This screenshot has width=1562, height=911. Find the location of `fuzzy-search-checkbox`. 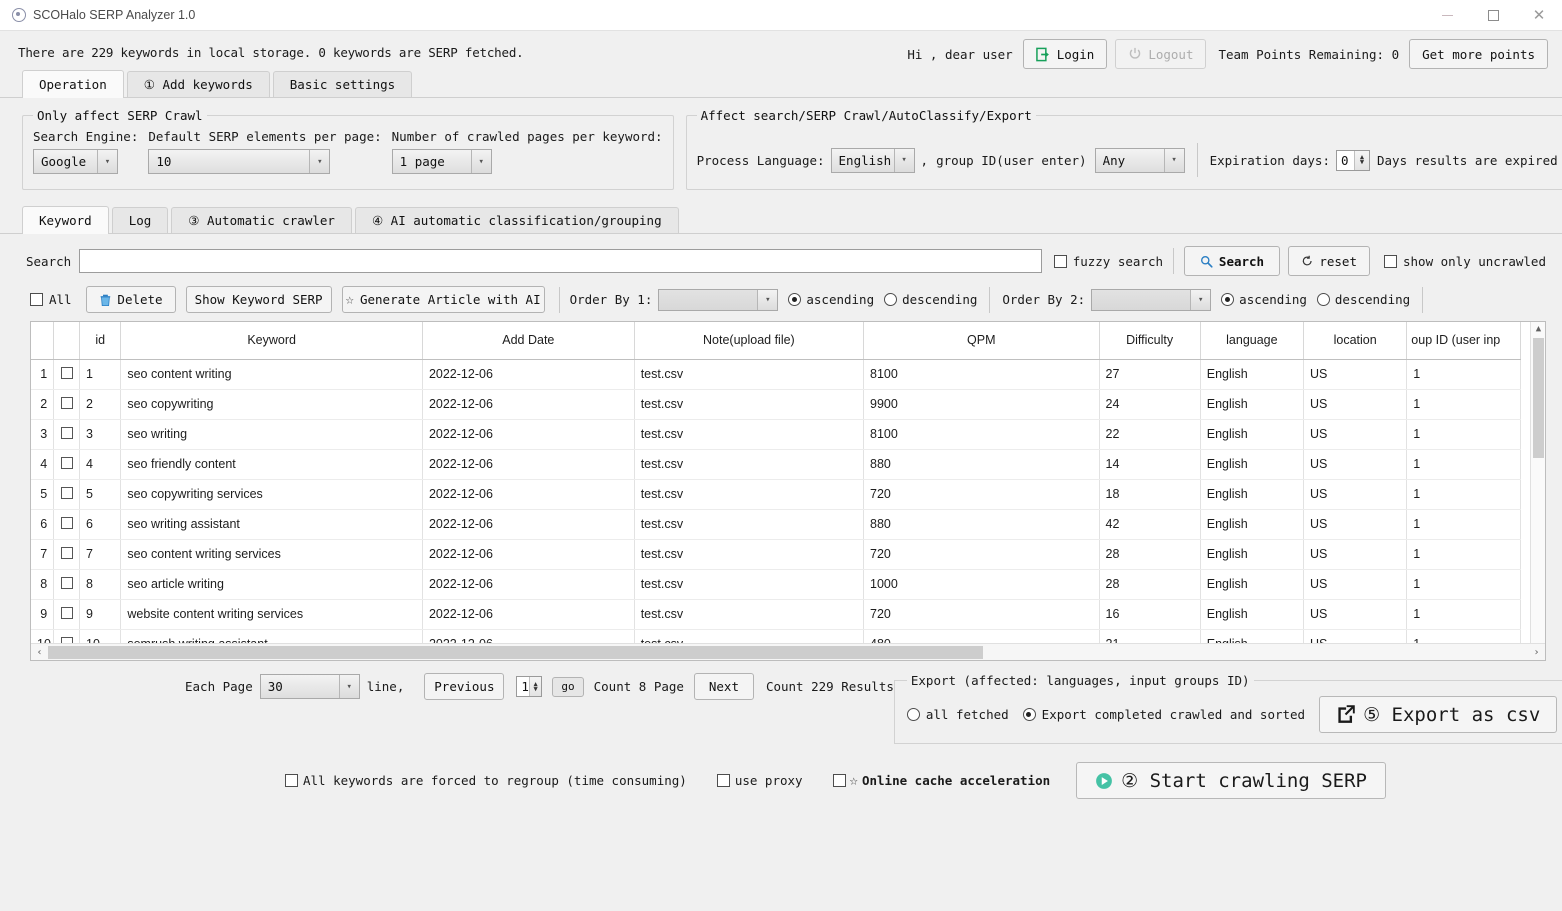

fuzzy-search-checkbox is located at coordinates (1060, 261).